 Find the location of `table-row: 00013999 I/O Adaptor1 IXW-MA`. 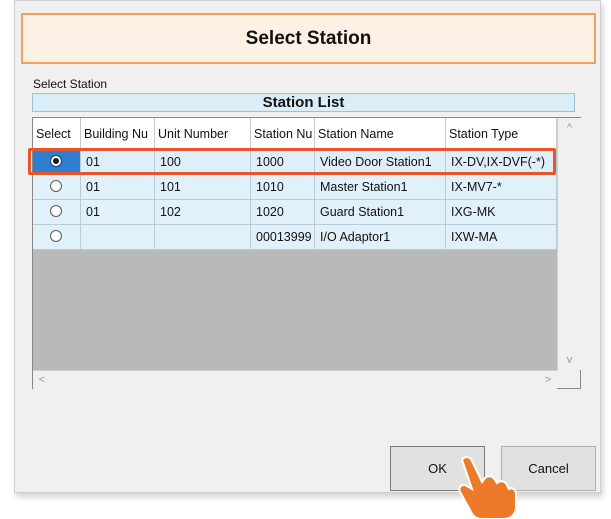

table-row: 00013999 I/O Adaptor1 IXW-MA is located at coordinates (295, 237).